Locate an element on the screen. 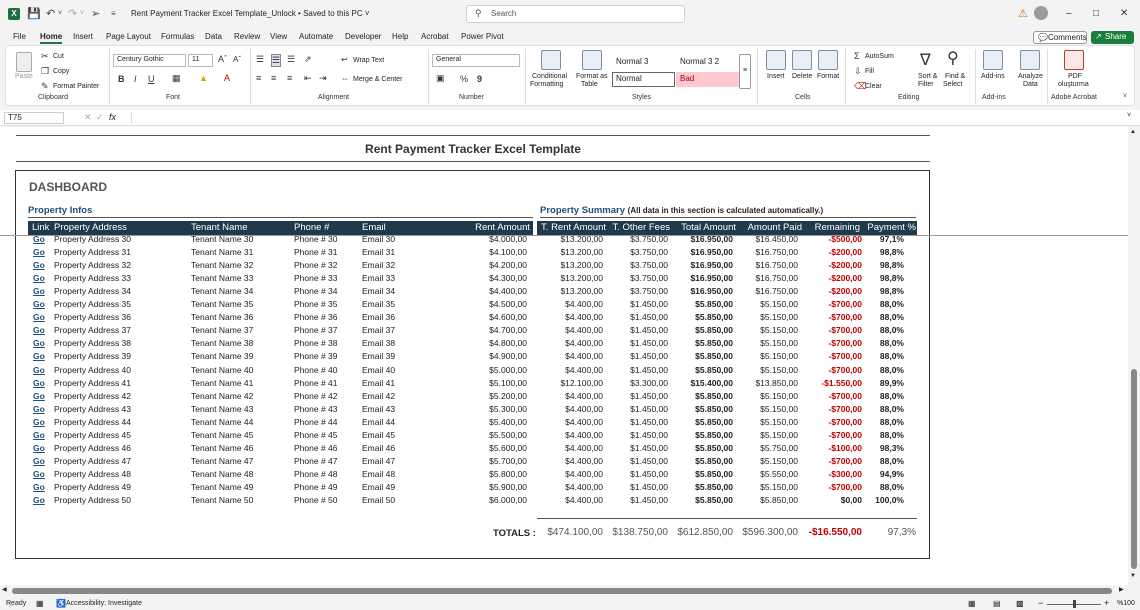 The height and width of the screenshot is (610, 1140). align-right-icon: ≡ is located at coordinates (289, 78).